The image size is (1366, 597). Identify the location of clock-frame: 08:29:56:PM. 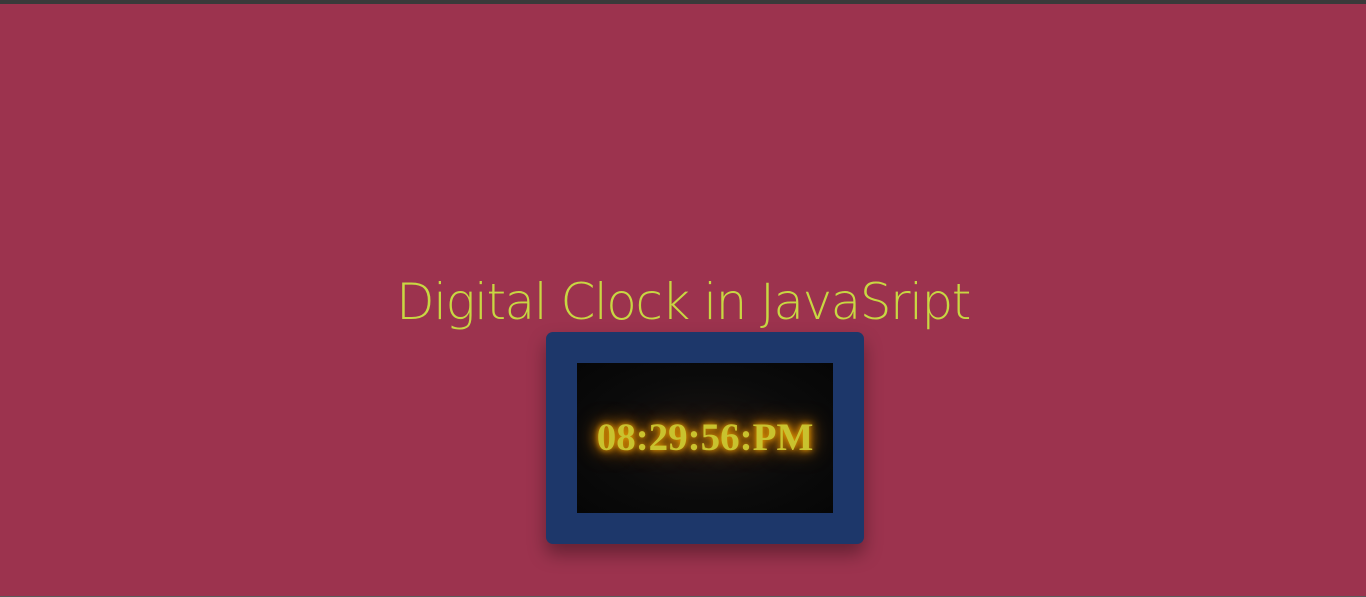
(705, 438).